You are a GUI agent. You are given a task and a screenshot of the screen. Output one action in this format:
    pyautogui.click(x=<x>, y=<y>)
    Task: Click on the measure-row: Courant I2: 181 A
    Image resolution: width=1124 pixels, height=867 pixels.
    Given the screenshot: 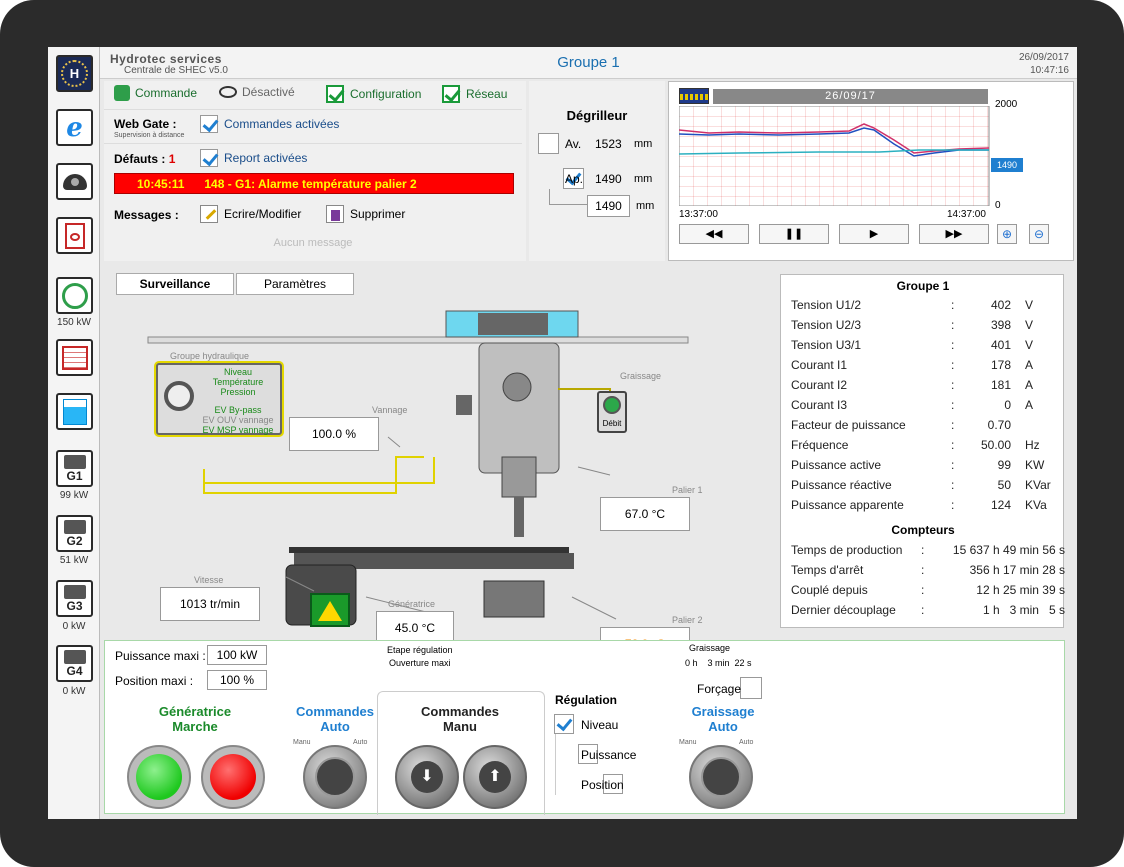 What is the action you would take?
    pyautogui.click(x=926, y=387)
    